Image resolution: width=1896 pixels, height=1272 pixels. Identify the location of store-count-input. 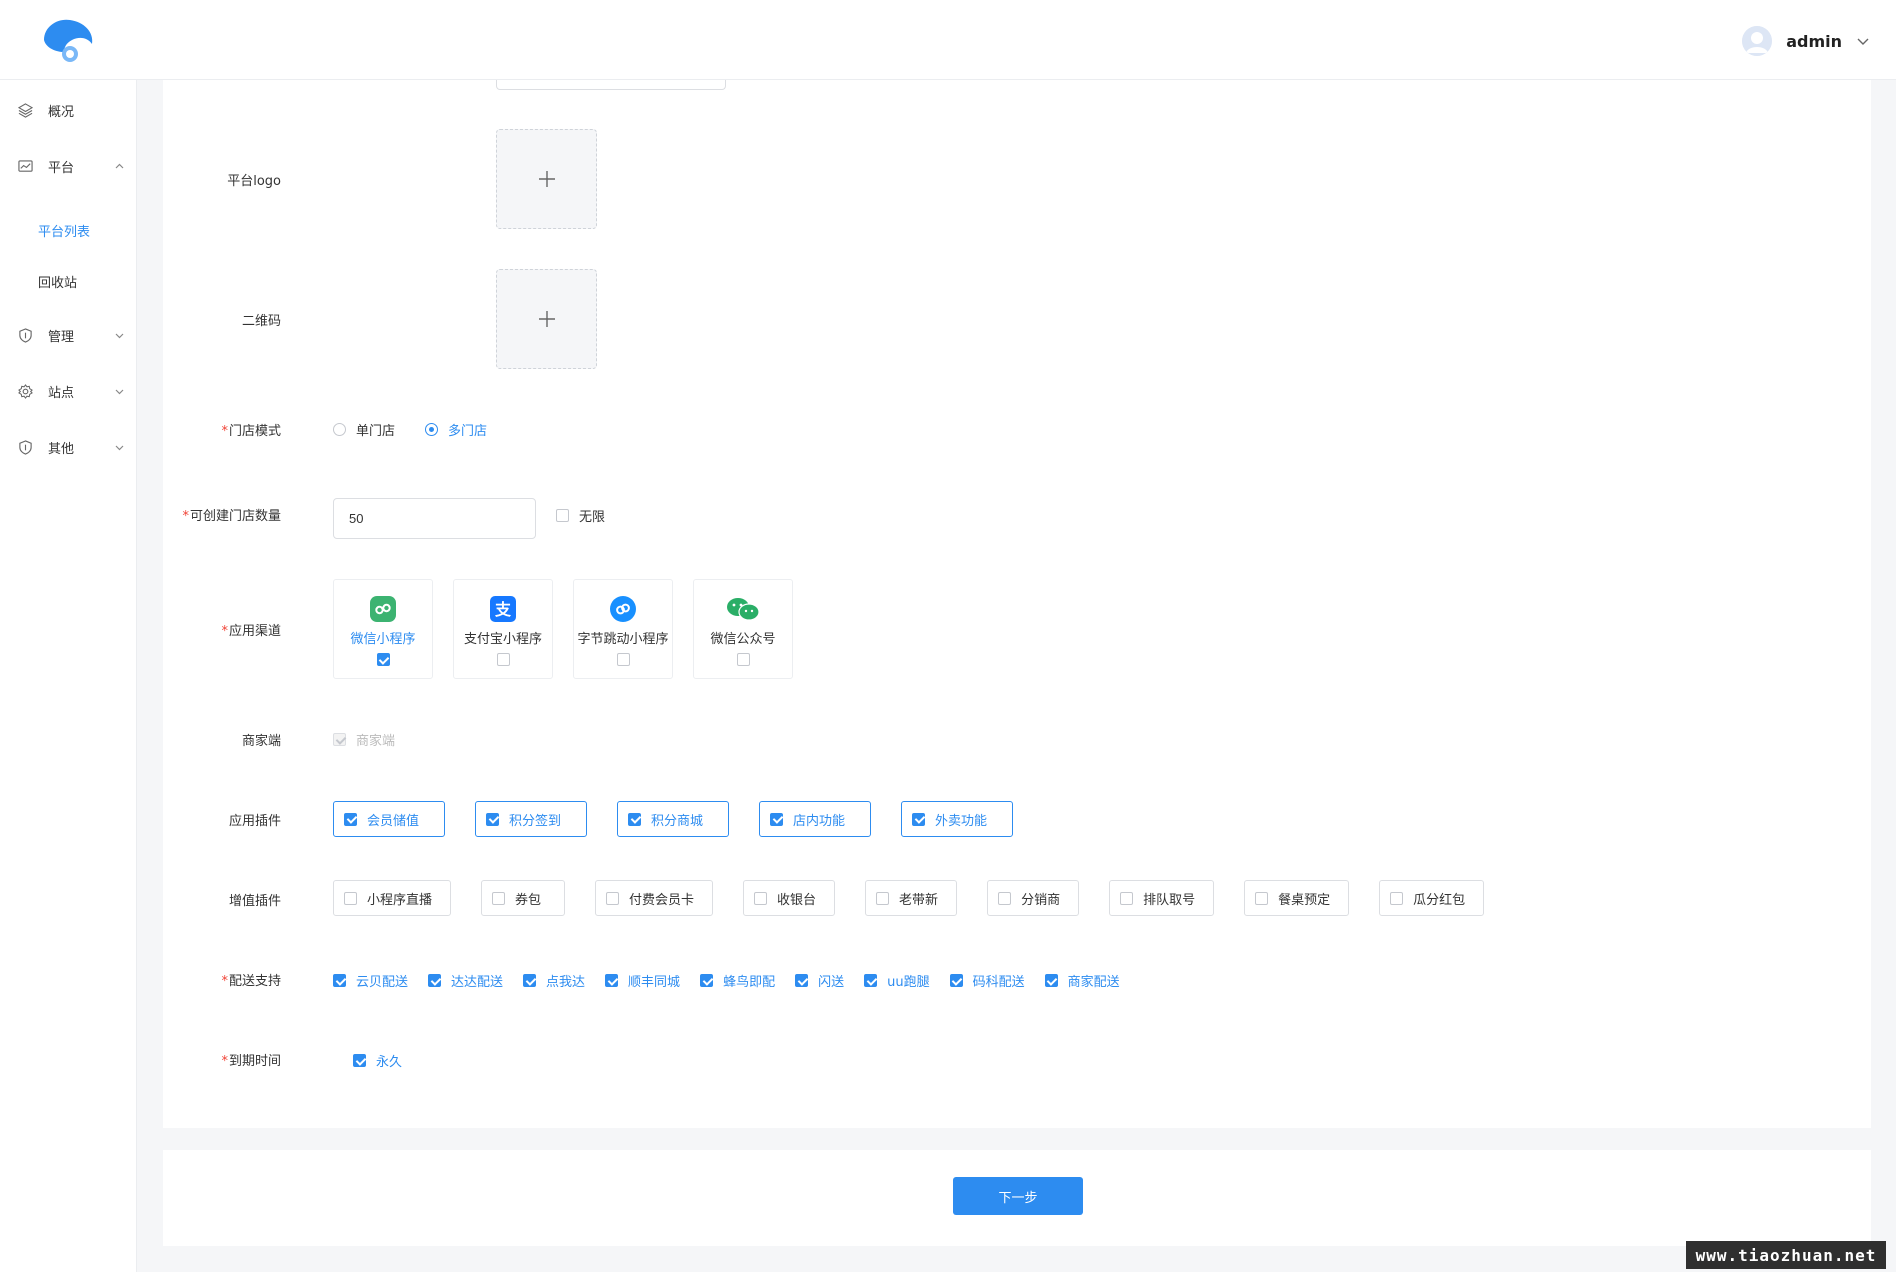
(434, 518).